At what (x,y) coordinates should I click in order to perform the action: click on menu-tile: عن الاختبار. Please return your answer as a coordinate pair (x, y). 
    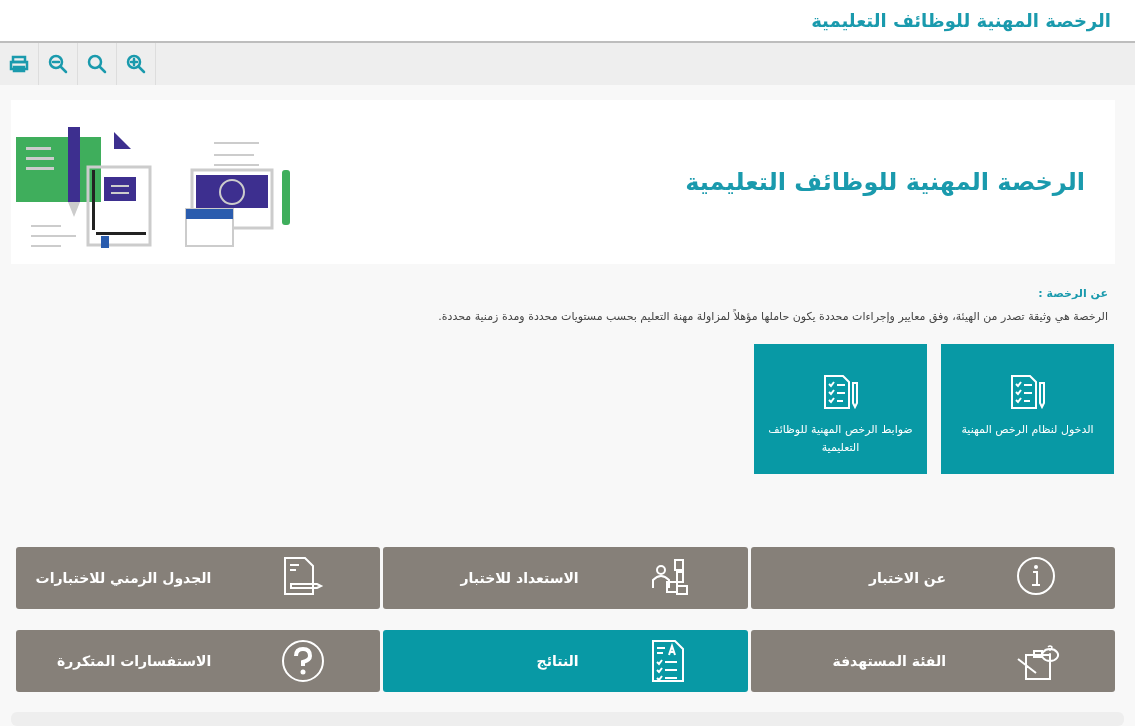
    Looking at the image, I should click on (932, 578).